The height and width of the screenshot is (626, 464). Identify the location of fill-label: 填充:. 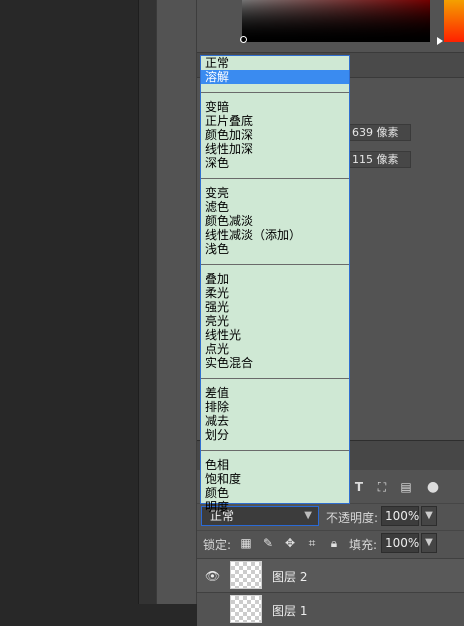
(363, 545).